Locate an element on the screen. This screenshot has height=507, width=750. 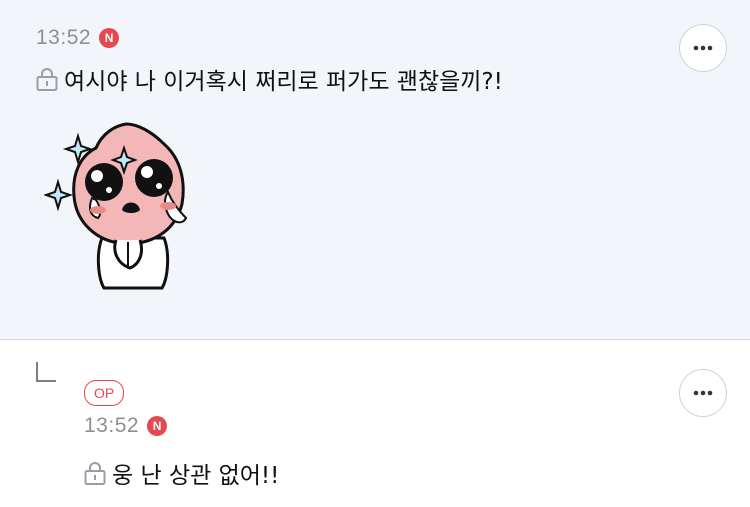
reply-time: 13:52 is located at coordinates (112, 425).